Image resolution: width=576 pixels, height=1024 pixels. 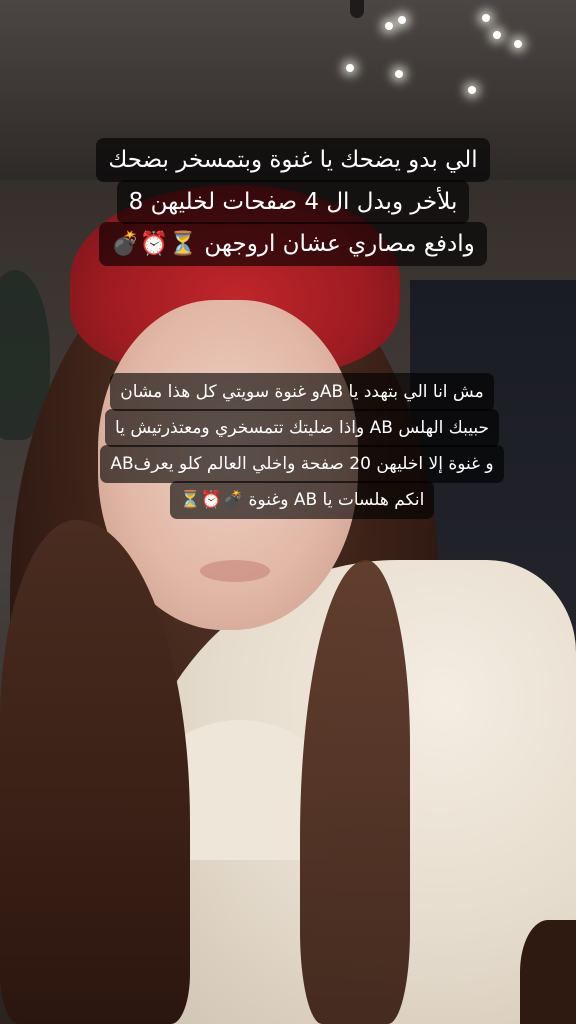 What do you see at coordinates (302, 500) in the screenshot?
I see `caption-line: انكم هلسات يا AB وغنوة 💣⏰⏳` at bounding box center [302, 500].